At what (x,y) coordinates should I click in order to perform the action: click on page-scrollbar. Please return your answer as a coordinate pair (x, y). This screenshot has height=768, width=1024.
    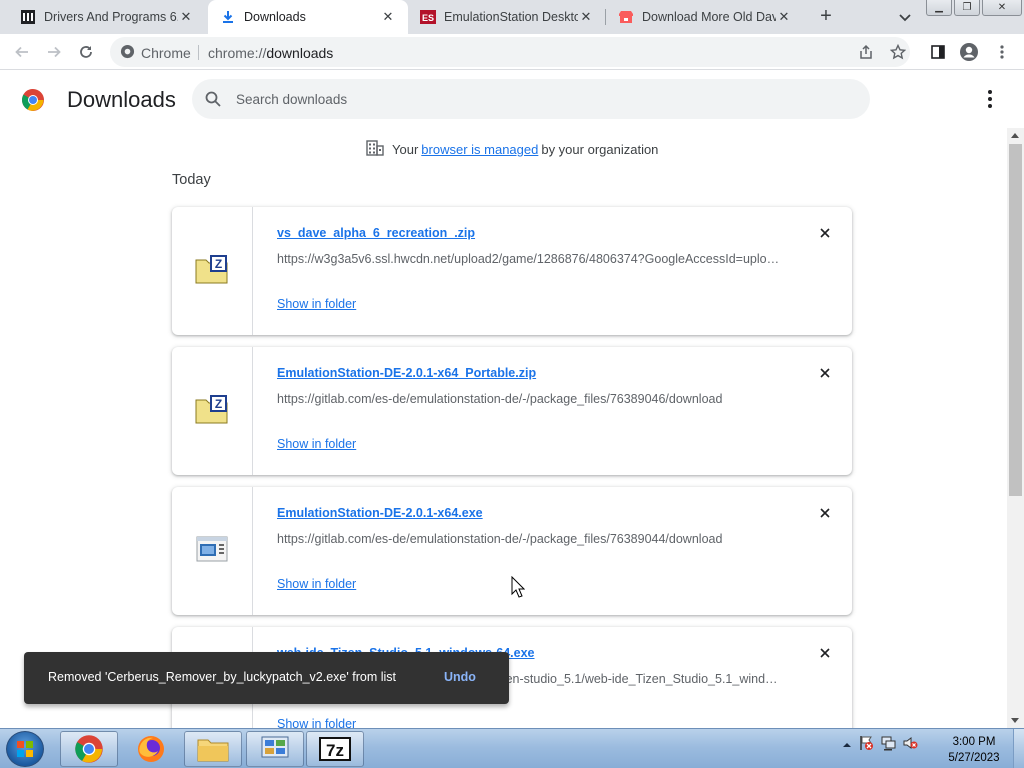
    Looking at the image, I should click on (1015, 428).